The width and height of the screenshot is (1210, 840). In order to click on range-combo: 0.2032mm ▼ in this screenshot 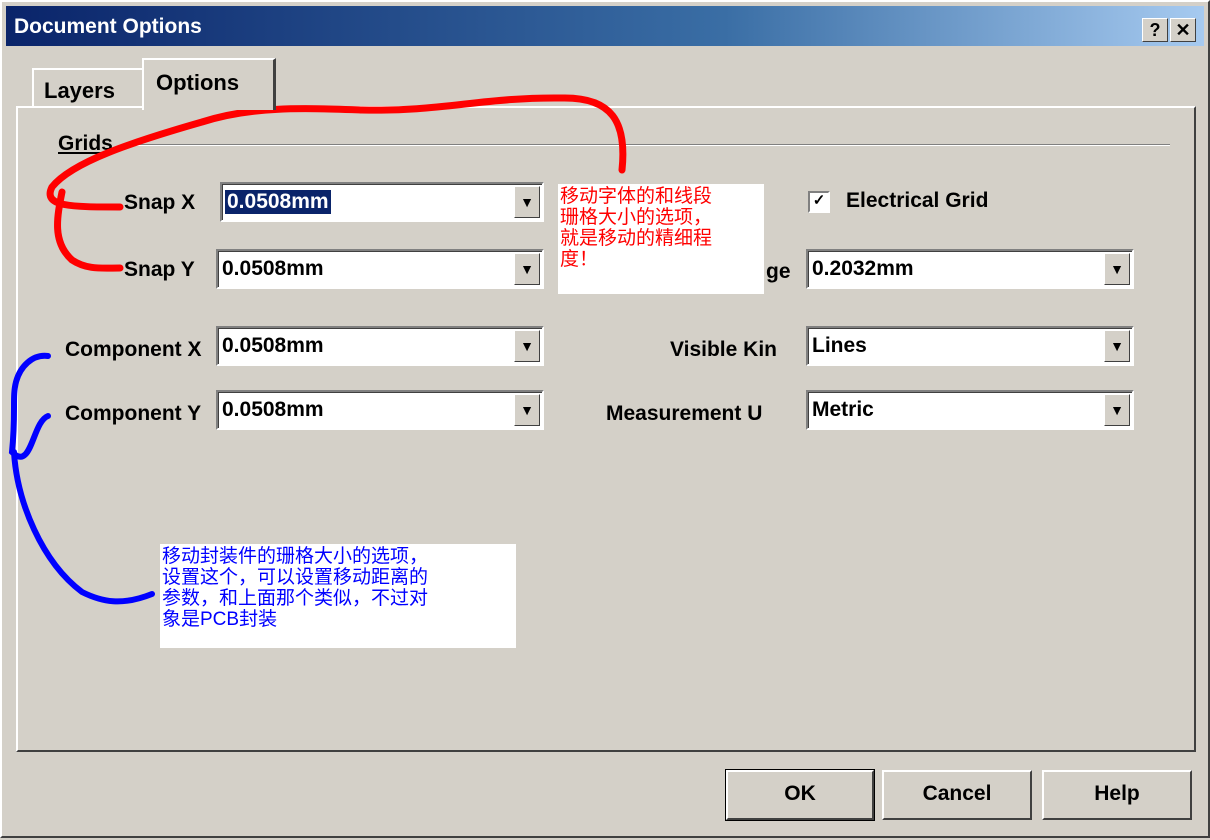, I will do `click(970, 269)`.